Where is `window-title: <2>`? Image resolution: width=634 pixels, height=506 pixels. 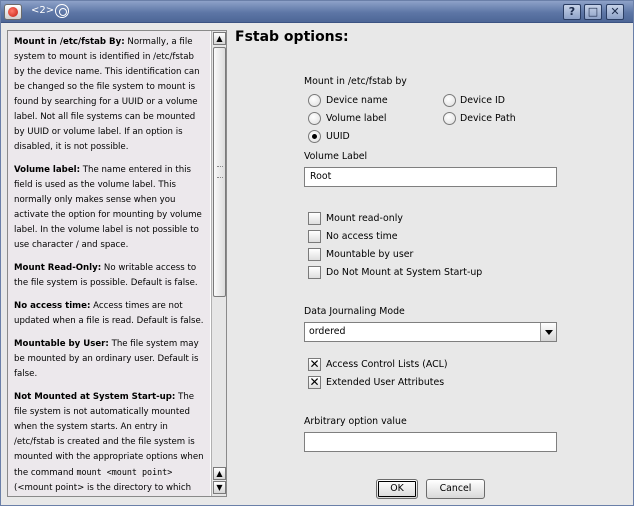 window-title: <2> is located at coordinates (43, 10).